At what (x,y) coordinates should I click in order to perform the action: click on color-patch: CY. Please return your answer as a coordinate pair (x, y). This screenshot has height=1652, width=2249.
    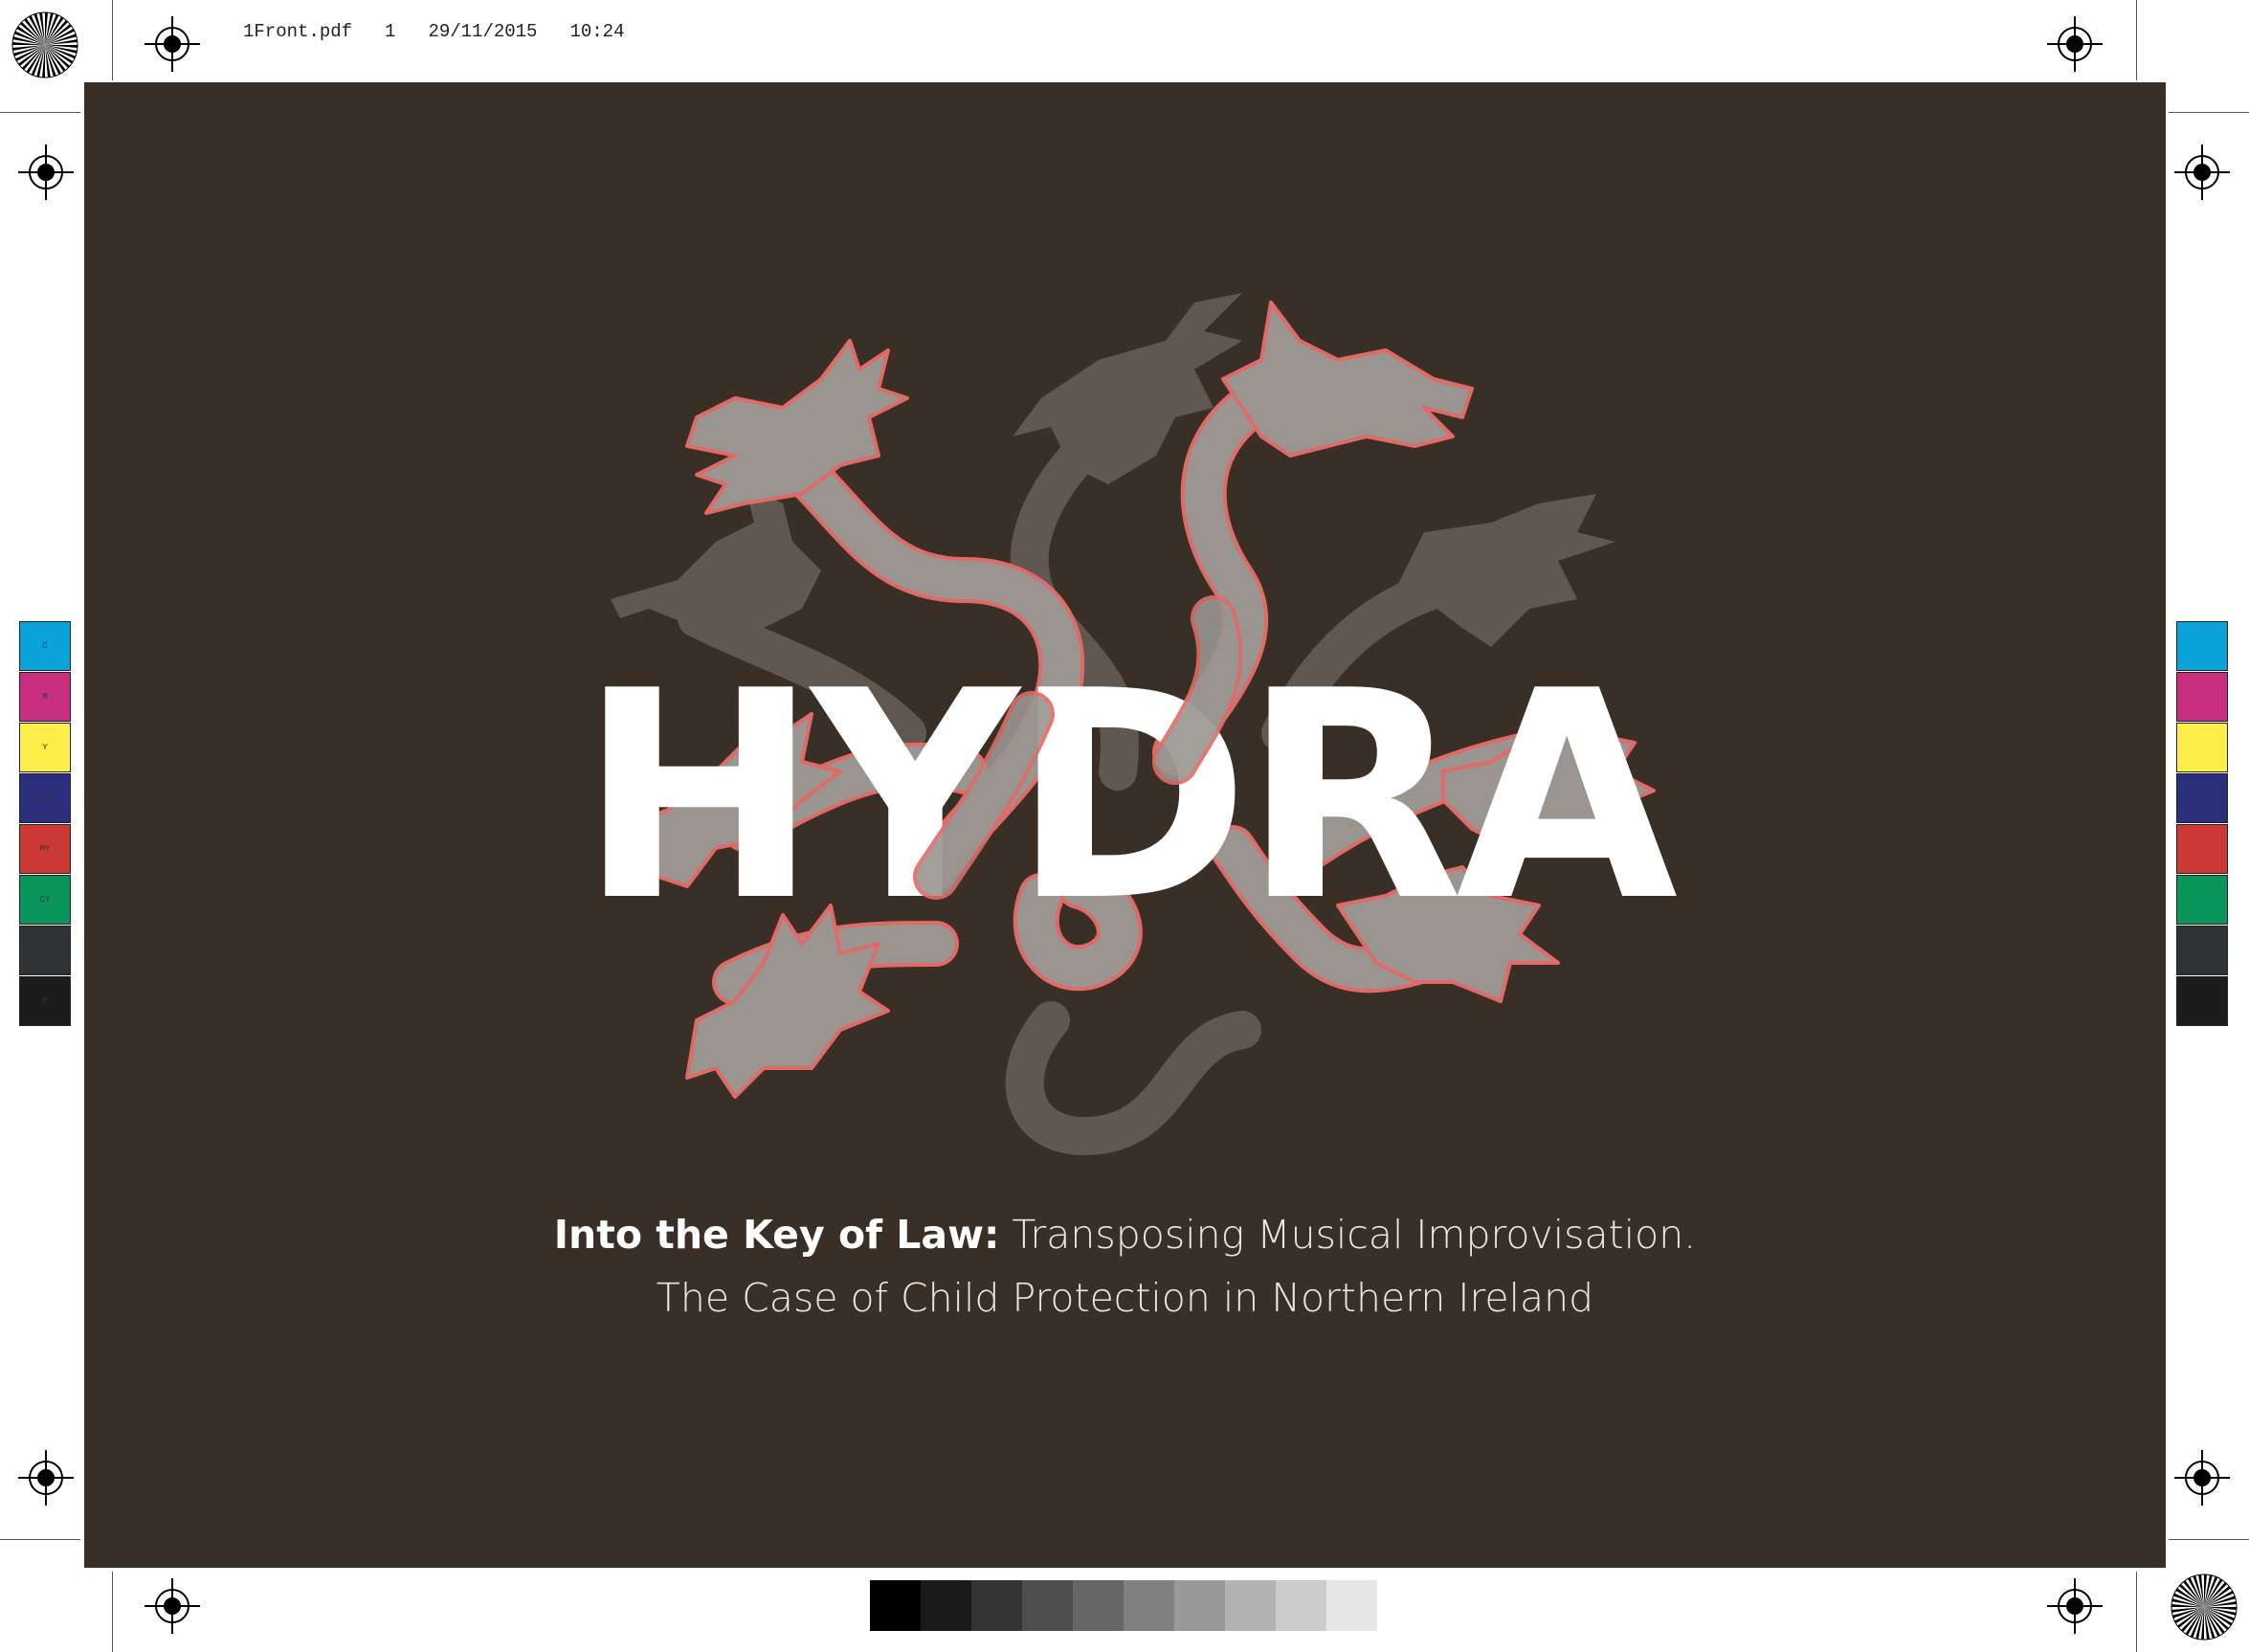
    Looking at the image, I should click on (45, 900).